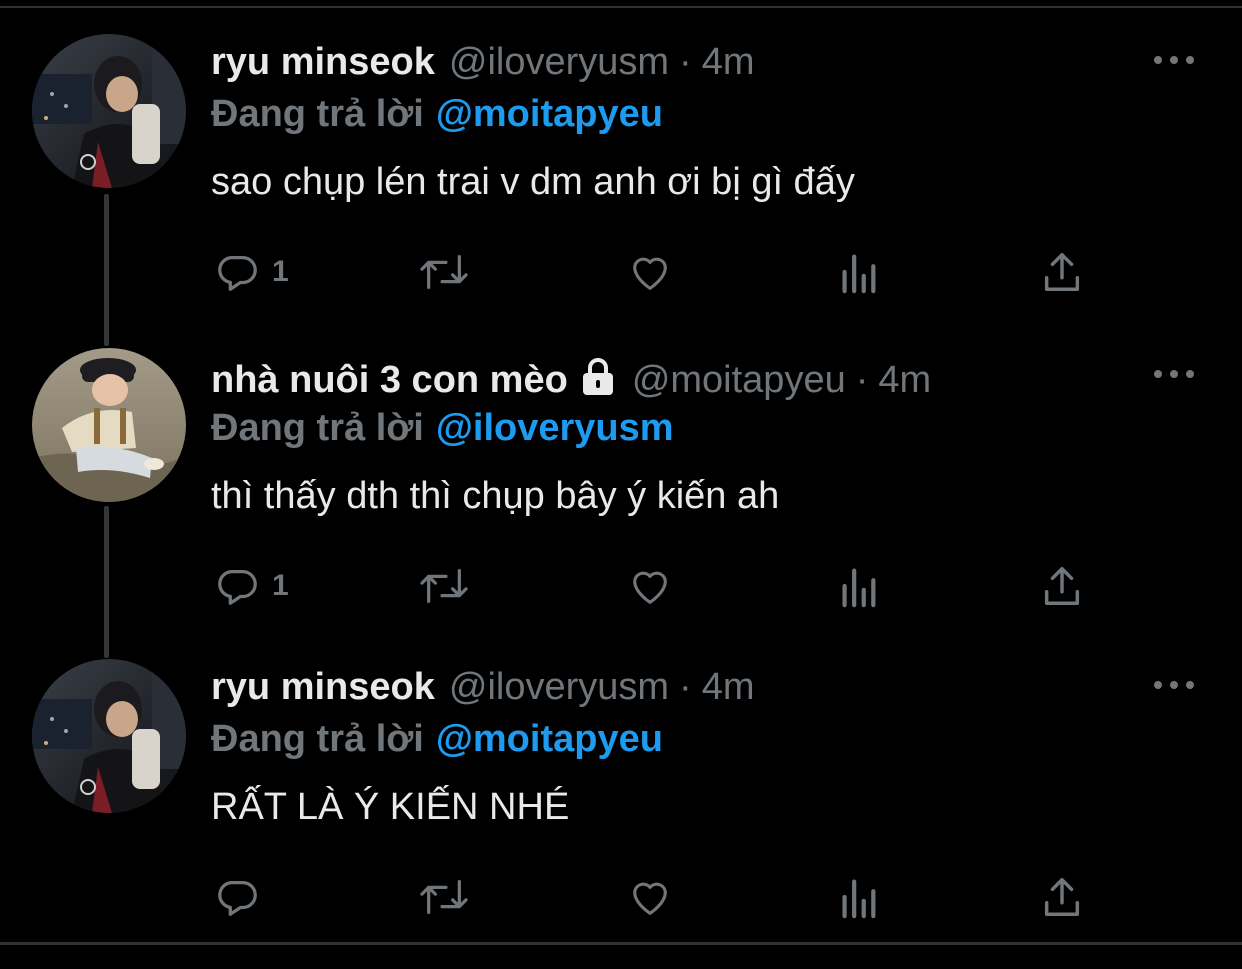  I want to click on reply-button, so click(243, 897).